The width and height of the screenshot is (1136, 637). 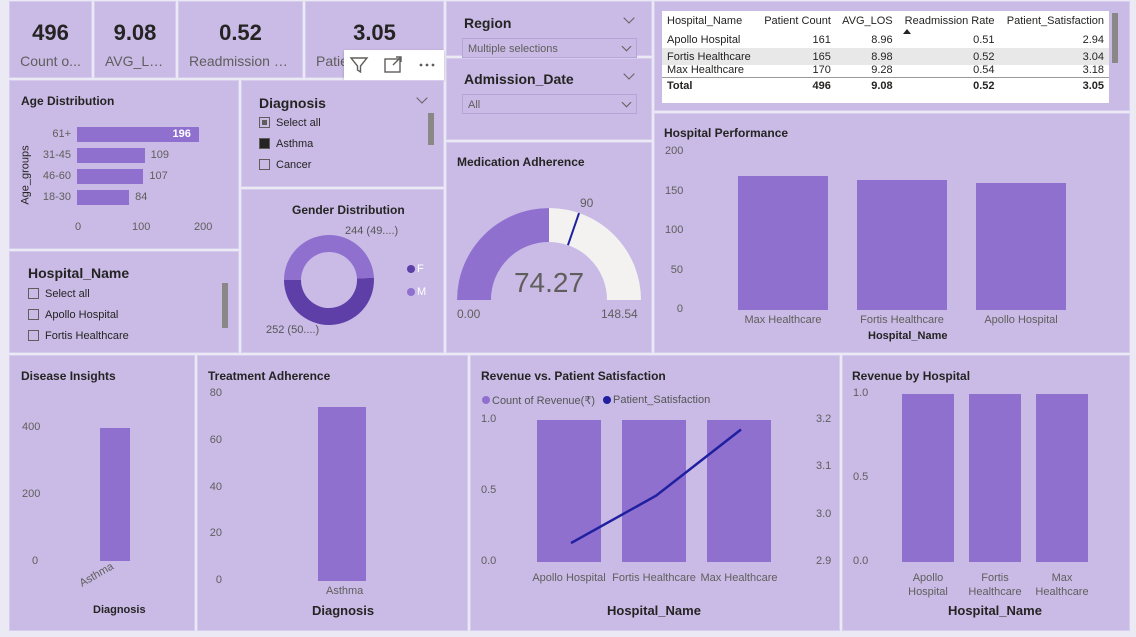 I want to click on table-cell: 8.96, so click(x=882, y=39).